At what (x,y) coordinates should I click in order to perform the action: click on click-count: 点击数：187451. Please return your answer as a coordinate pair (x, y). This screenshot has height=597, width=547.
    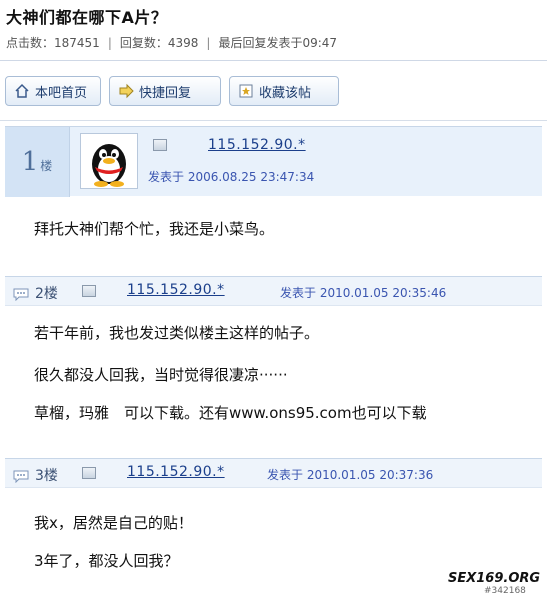
    Looking at the image, I should click on (53, 43).